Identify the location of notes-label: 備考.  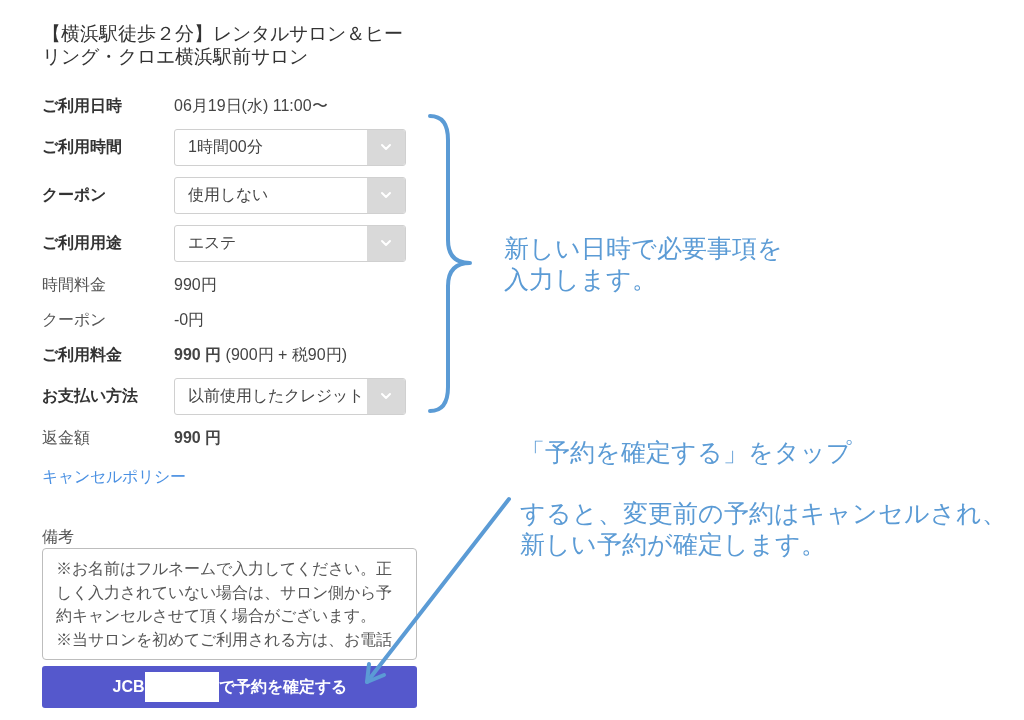
(58, 537).